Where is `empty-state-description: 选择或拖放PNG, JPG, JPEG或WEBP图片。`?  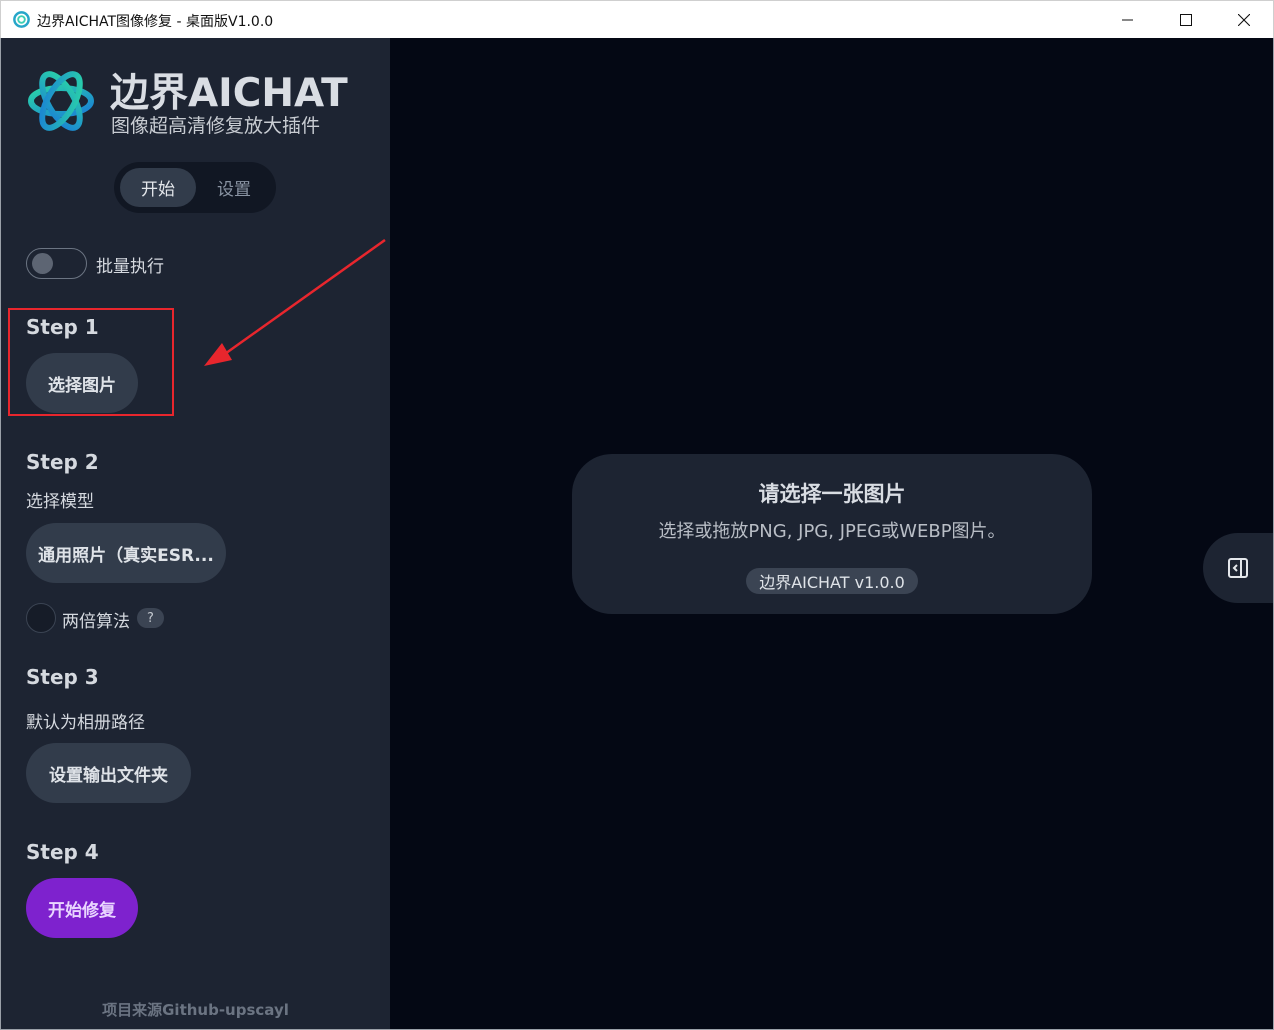 empty-state-description: 选择或拖放PNG, JPG, JPEG或WEBP图片。 is located at coordinates (832, 531).